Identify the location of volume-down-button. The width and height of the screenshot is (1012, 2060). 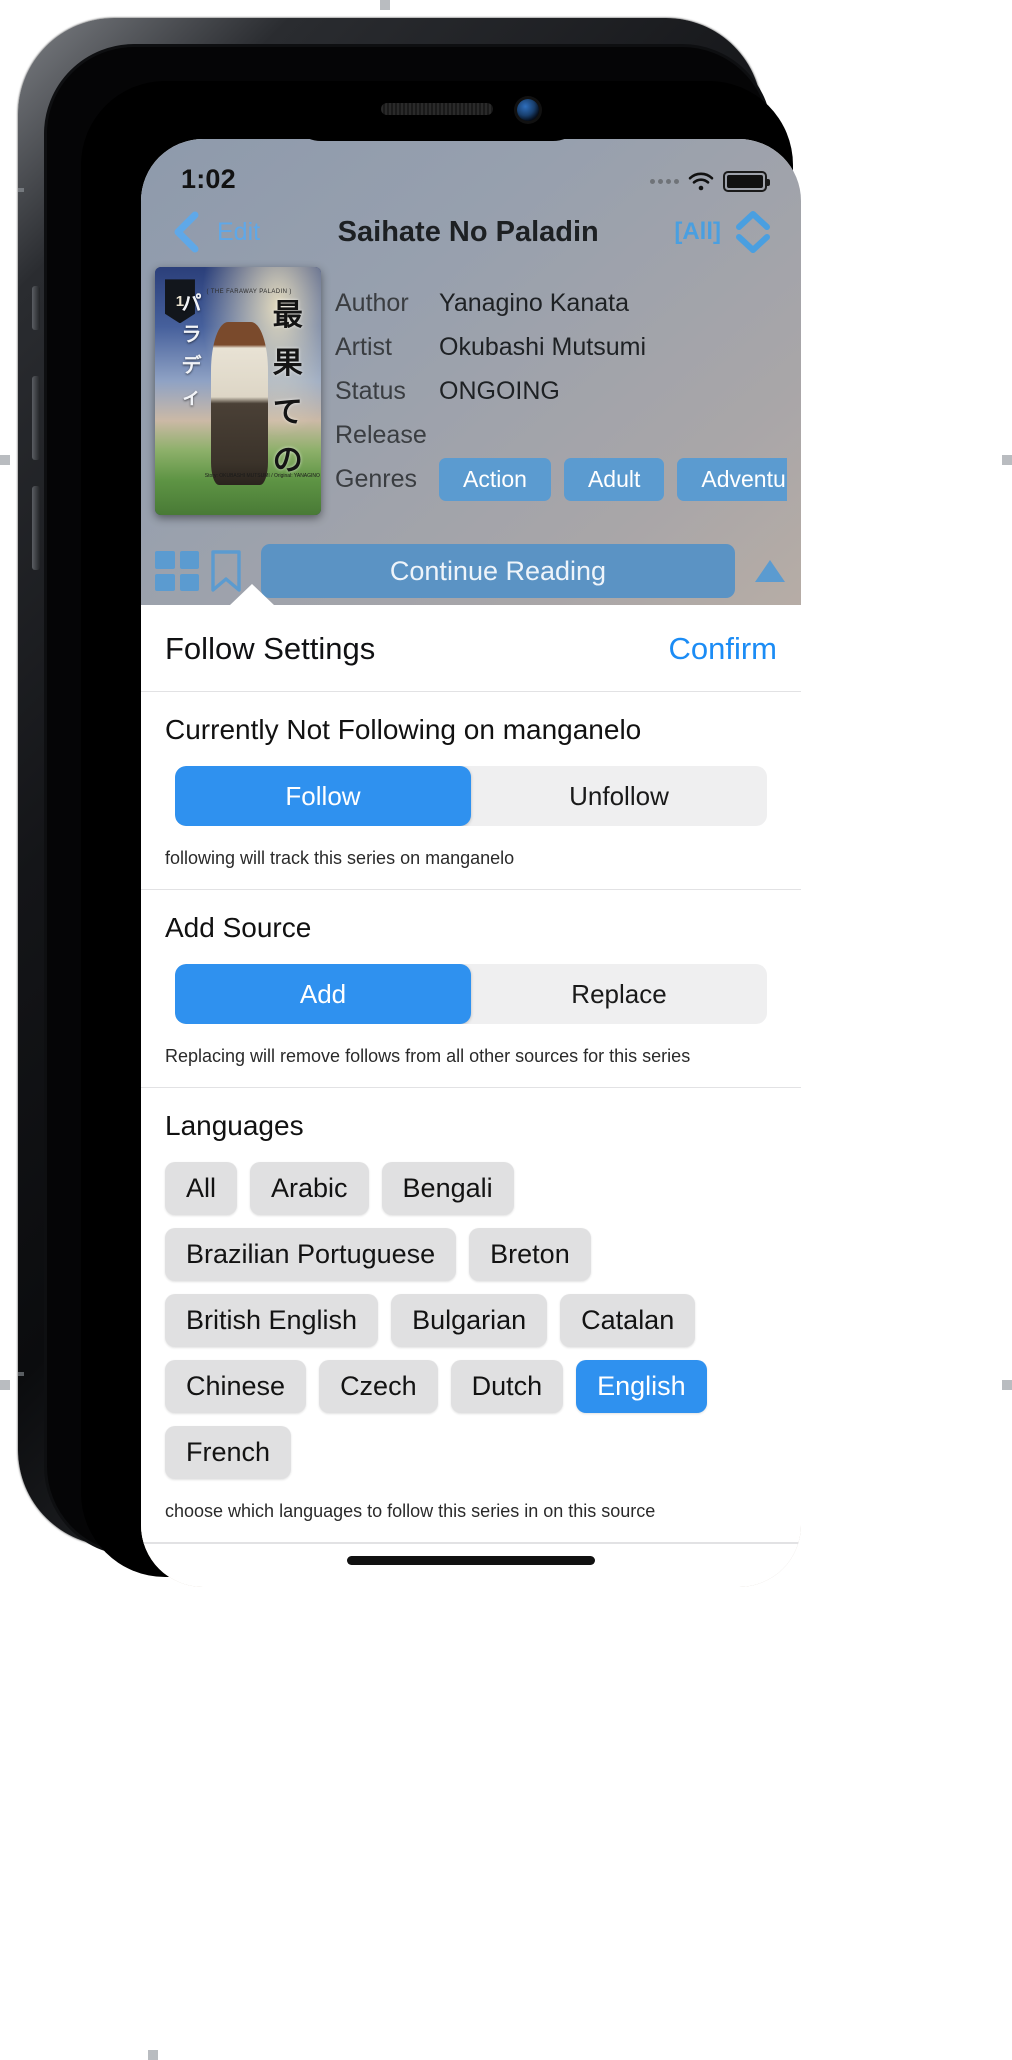
(36, 528).